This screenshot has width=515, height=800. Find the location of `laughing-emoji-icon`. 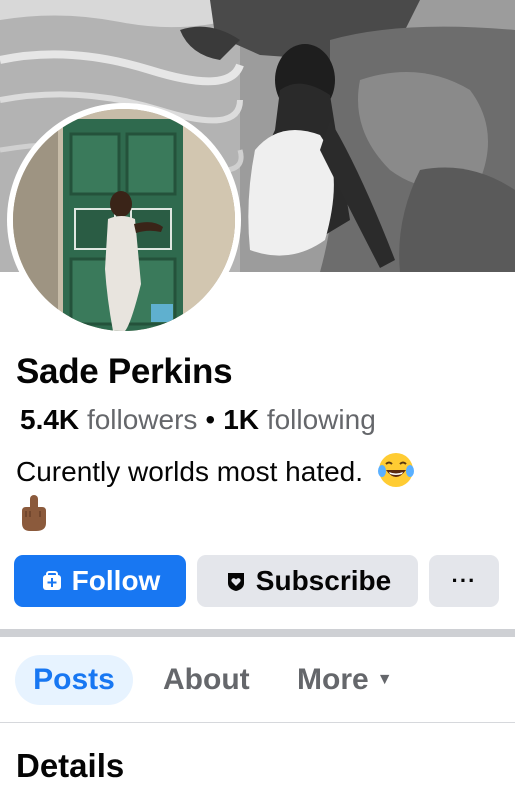

laughing-emoji-icon is located at coordinates (395, 470).